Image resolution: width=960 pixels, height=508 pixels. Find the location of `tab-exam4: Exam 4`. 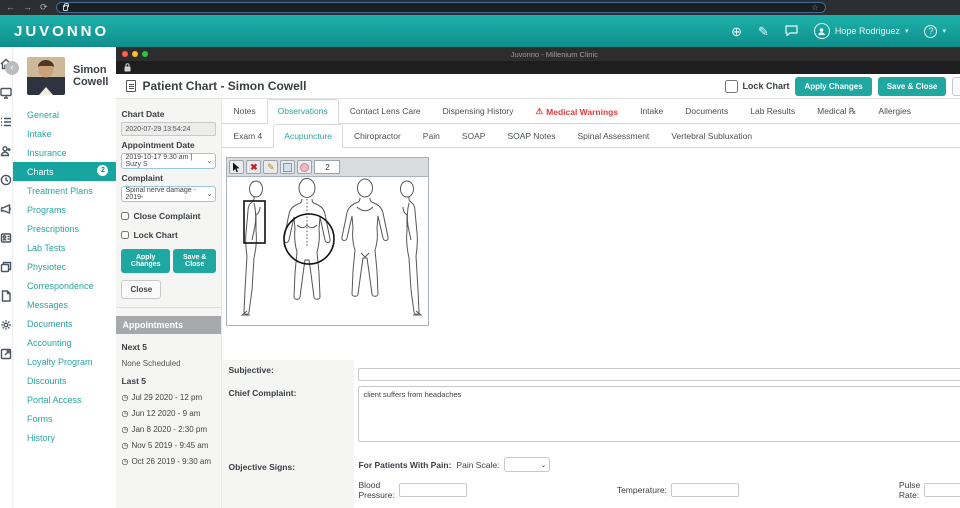

tab-exam4: Exam 4 is located at coordinates (247, 135).